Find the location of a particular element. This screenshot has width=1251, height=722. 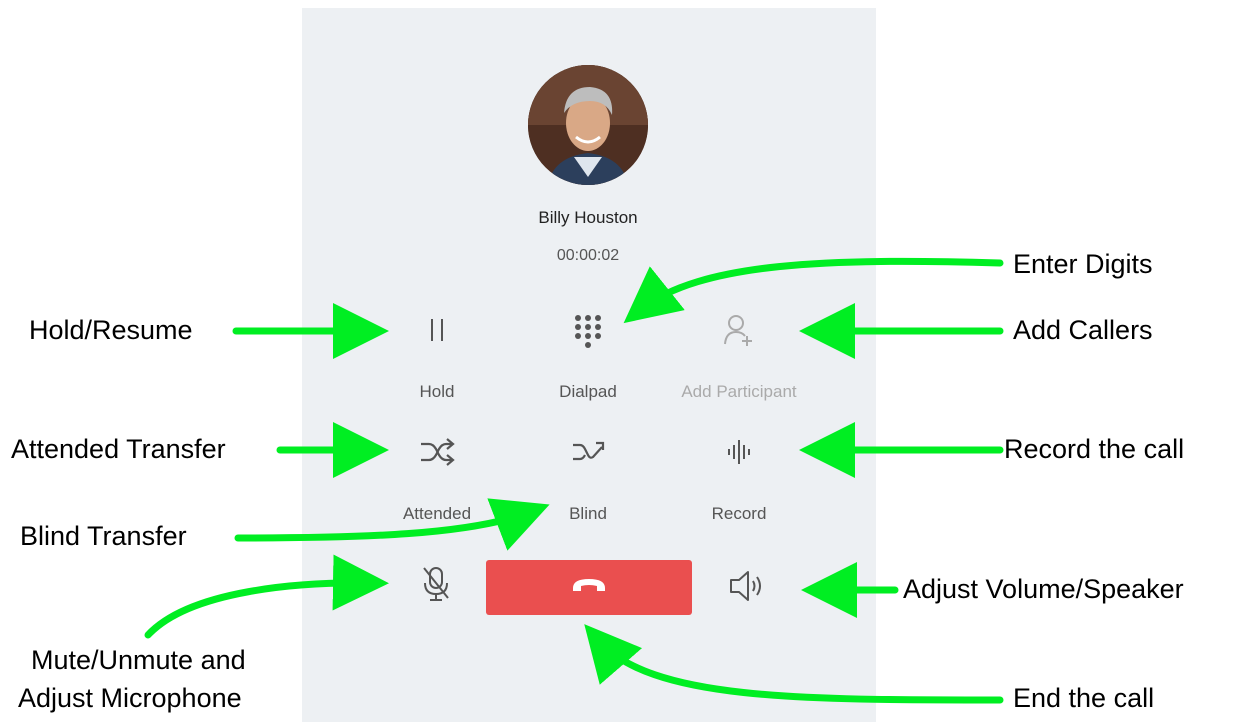

annotation-adjust-volume: Adjust Volume/Speaker is located at coordinates (1043, 589).